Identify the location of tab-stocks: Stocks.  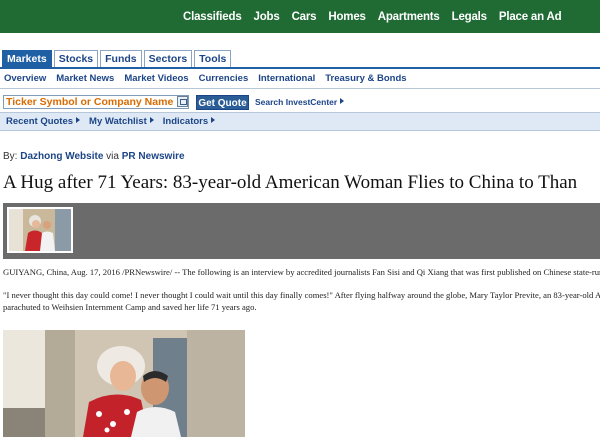
(76, 58).